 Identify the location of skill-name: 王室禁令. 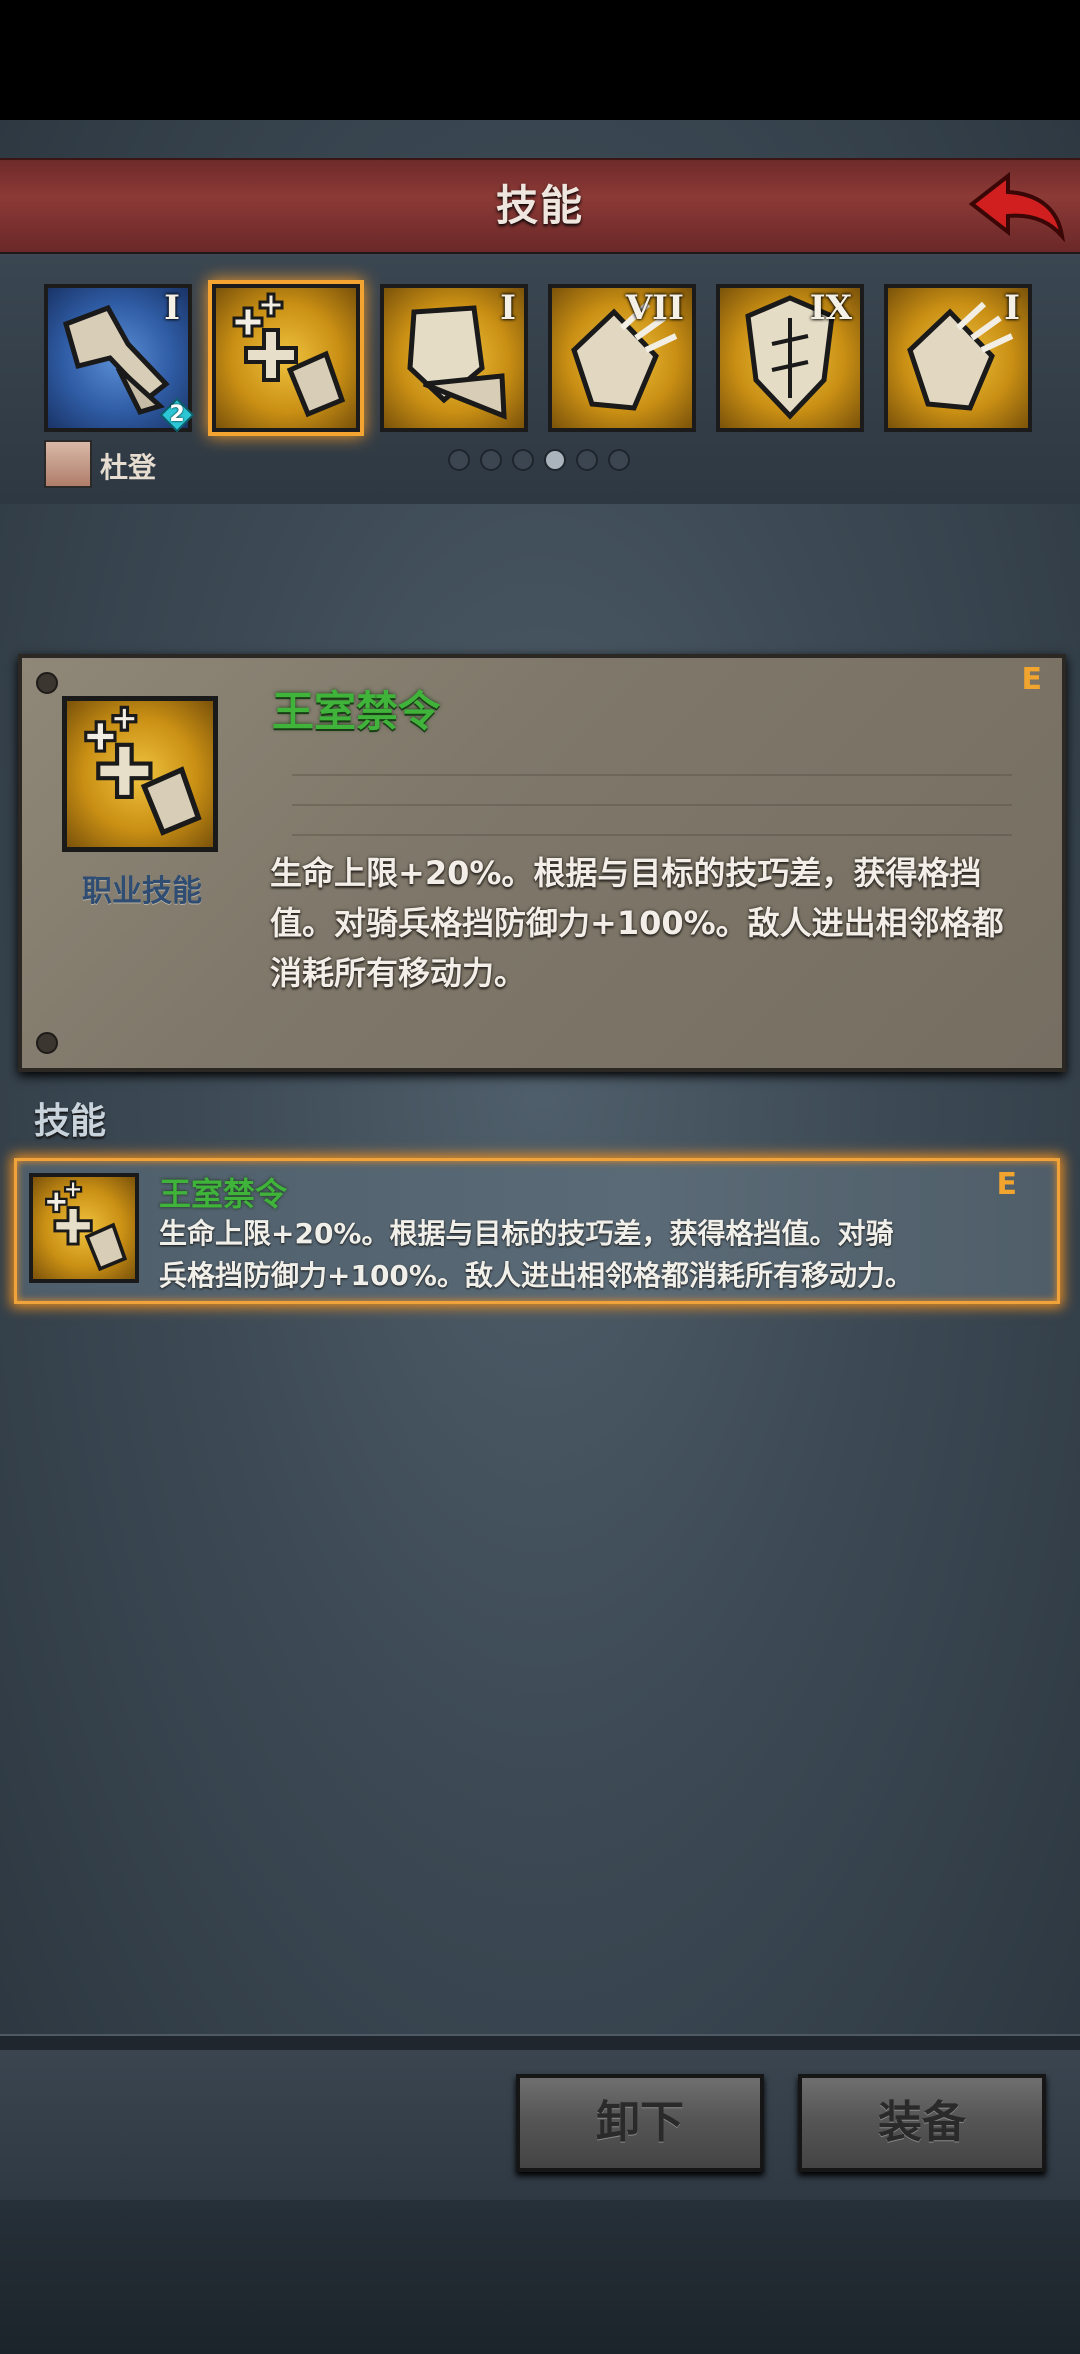
(356, 711).